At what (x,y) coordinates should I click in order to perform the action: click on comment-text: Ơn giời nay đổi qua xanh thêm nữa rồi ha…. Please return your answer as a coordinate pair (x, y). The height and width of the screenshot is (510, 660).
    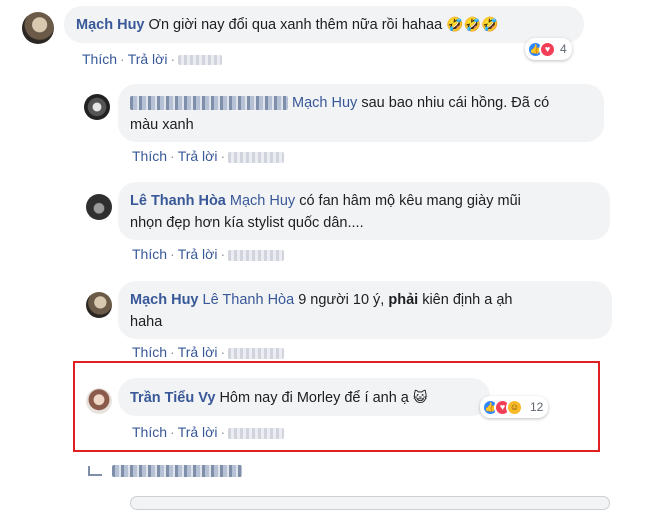
    Looking at the image, I should click on (295, 25).